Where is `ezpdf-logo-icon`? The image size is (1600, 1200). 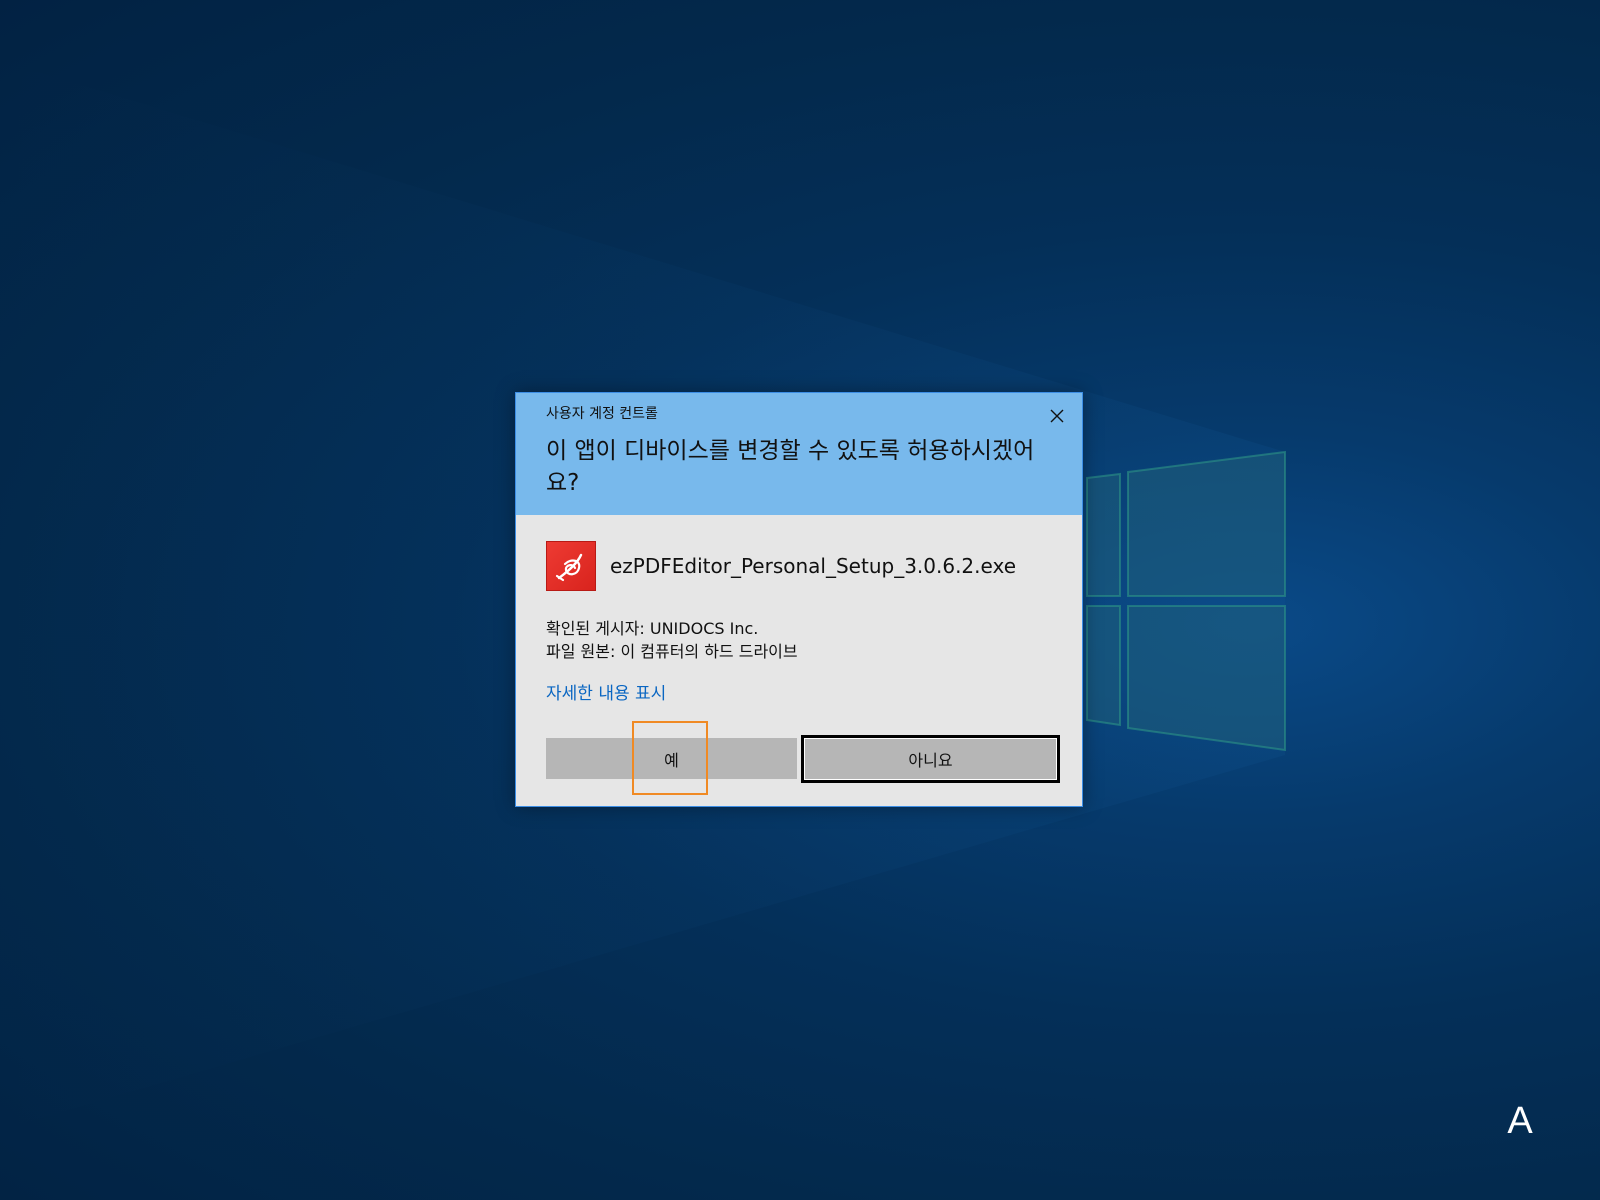
ezpdf-logo-icon is located at coordinates (571, 566).